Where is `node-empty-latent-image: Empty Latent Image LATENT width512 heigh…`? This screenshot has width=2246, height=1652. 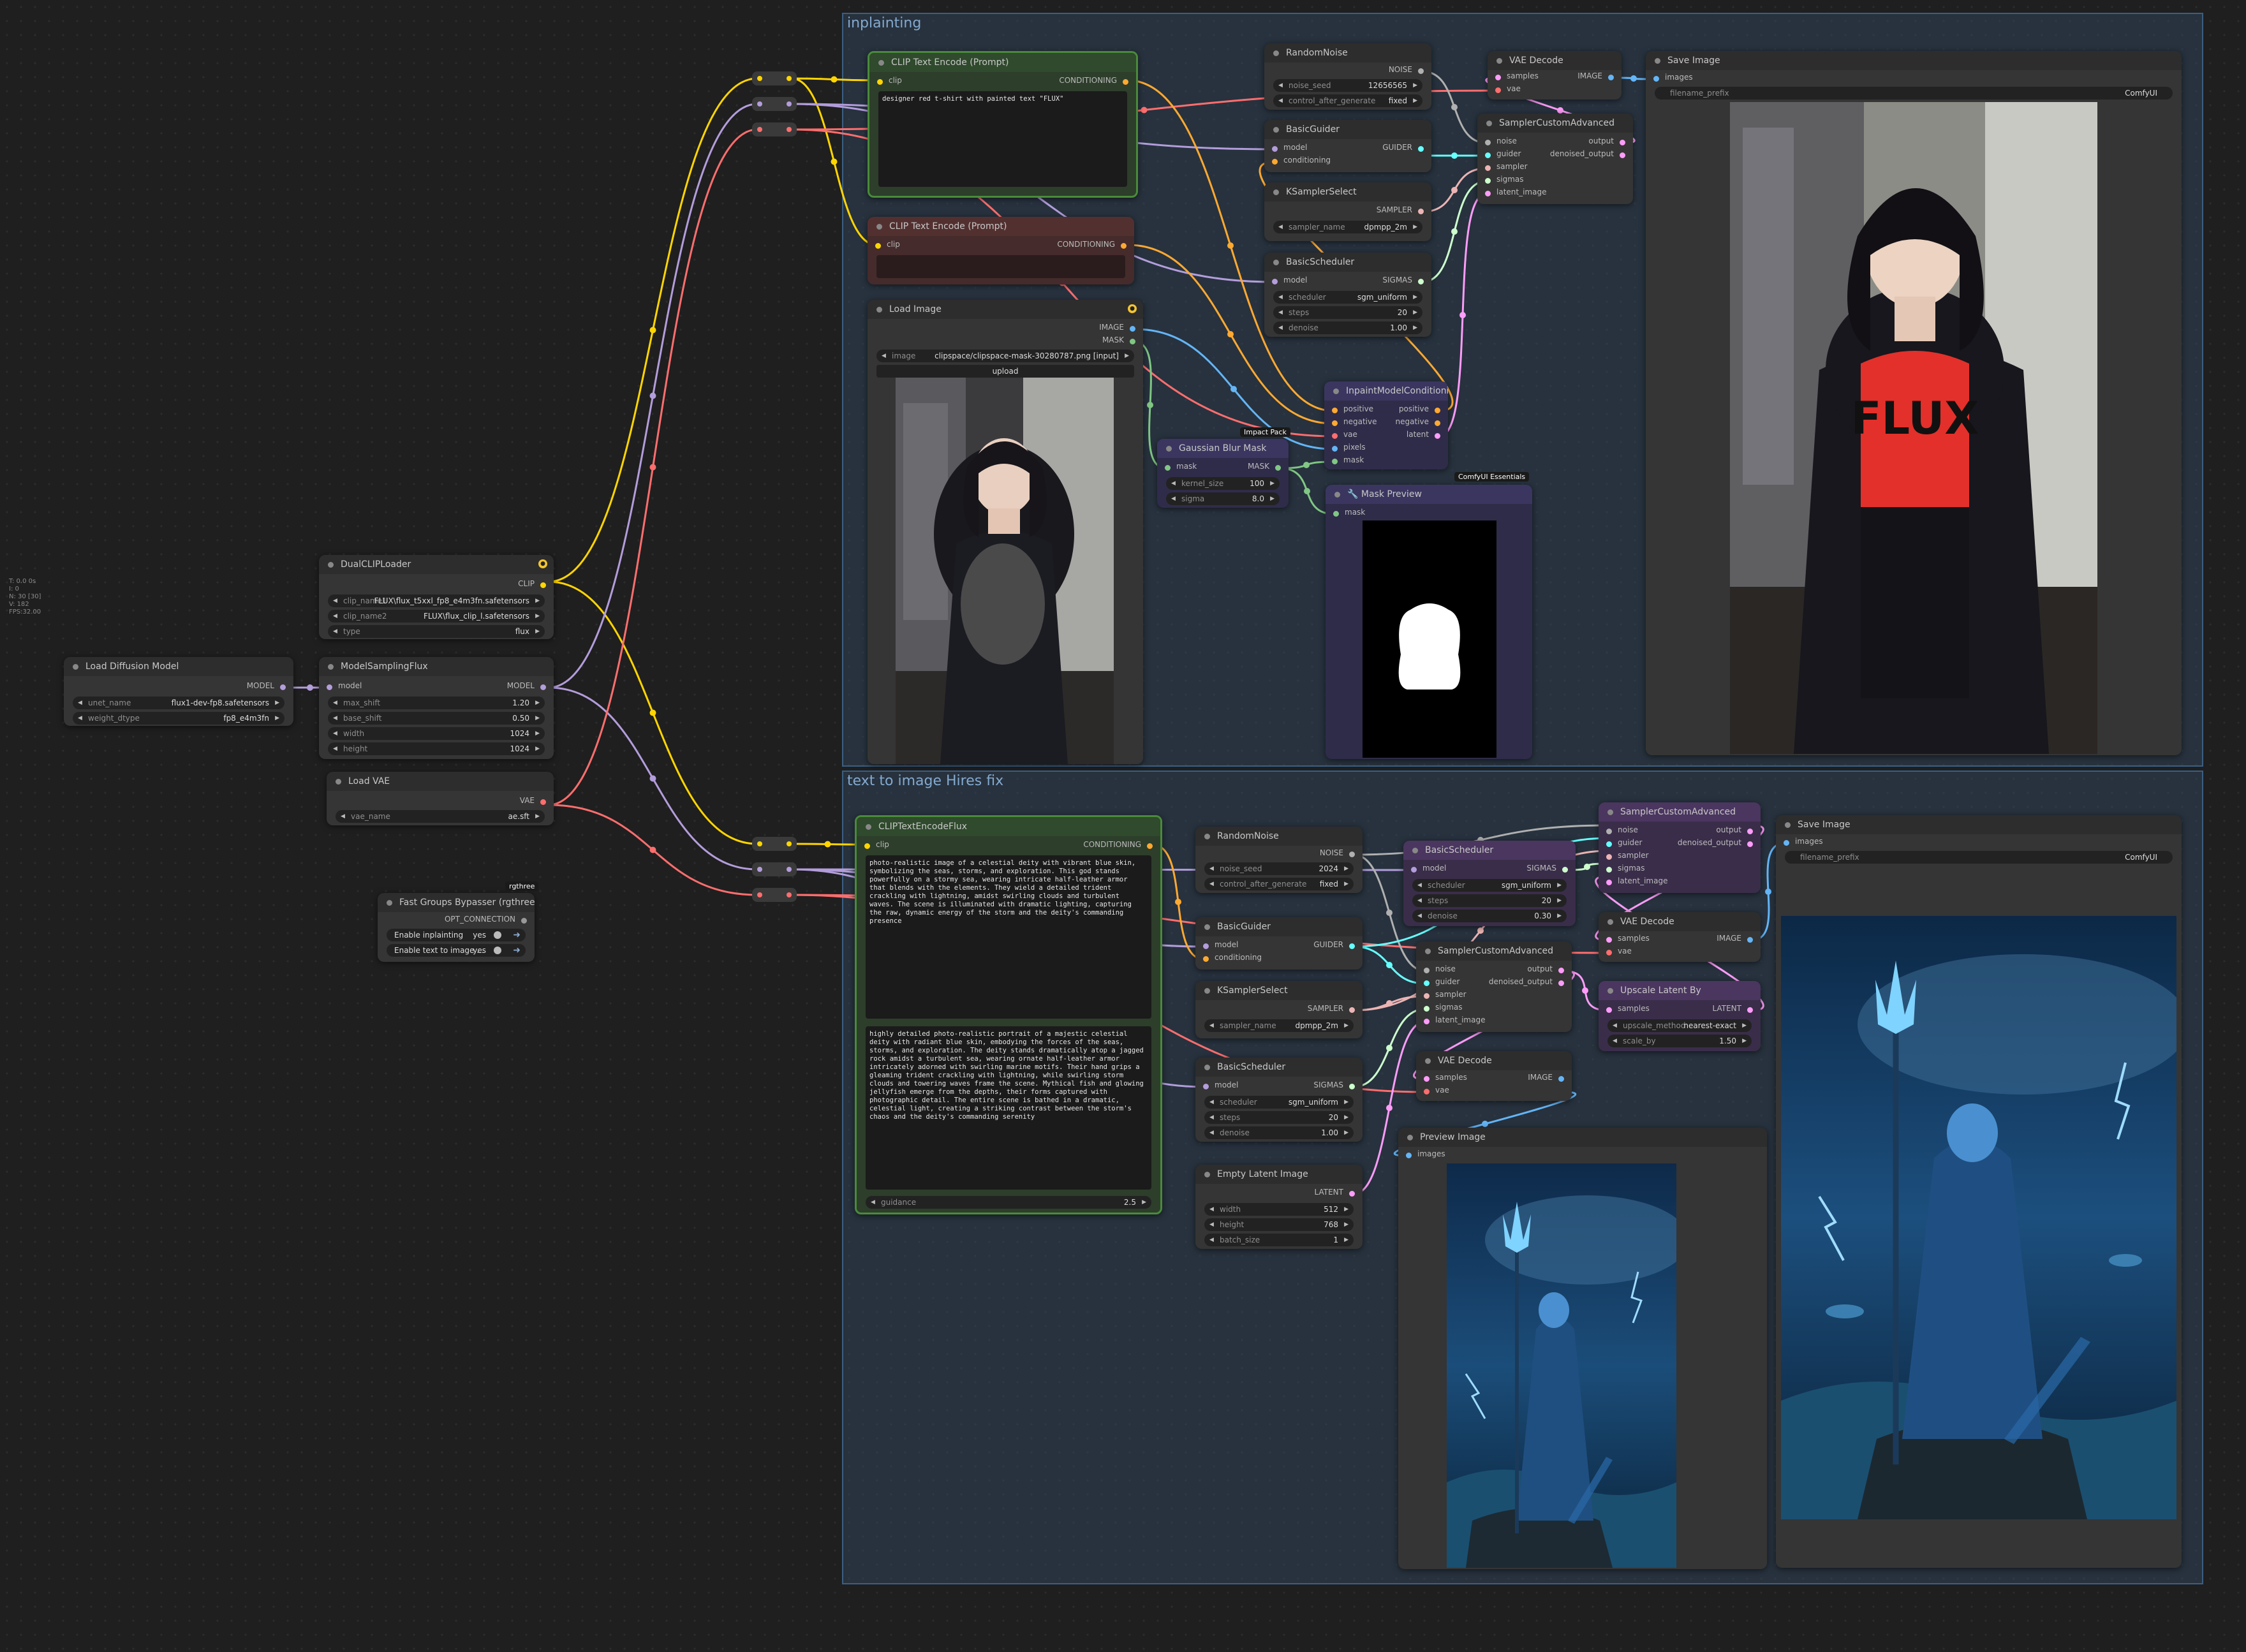
node-empty-latent-image: Empty Latent Image LATENT width512 heigh… is located at coordinates (1279, 1207).